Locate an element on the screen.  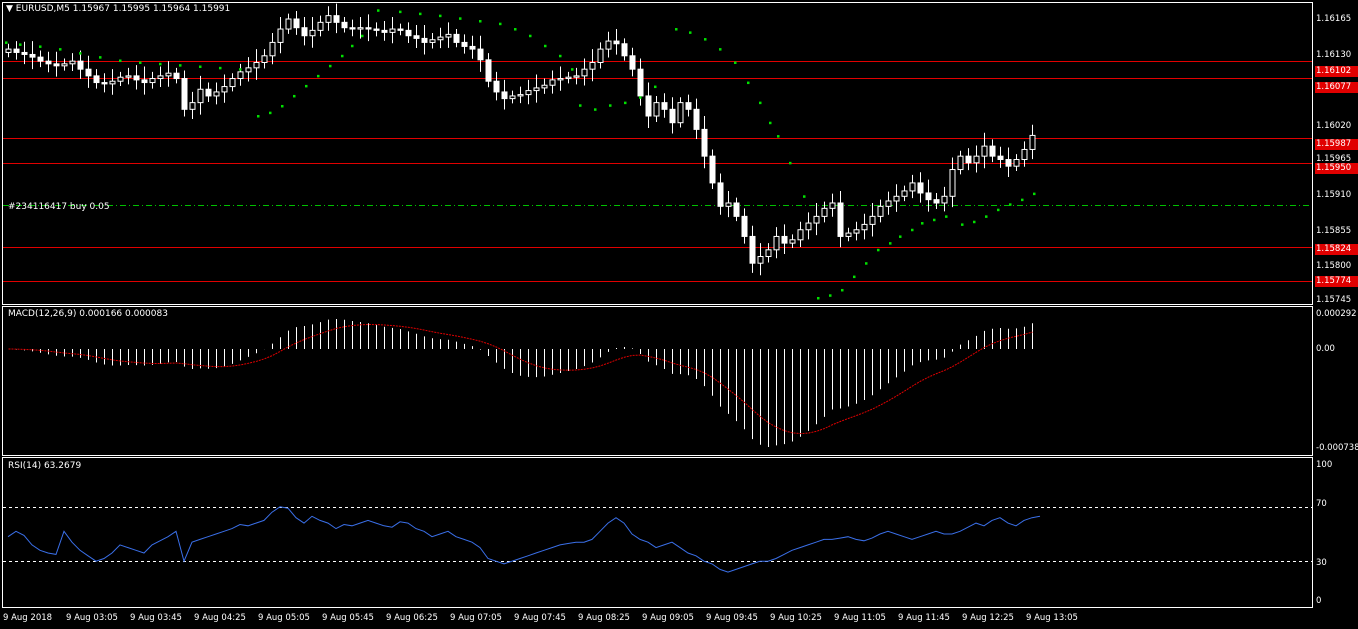
macd-axis-tick: 0.000292 is located at coordinates (1336, 314).